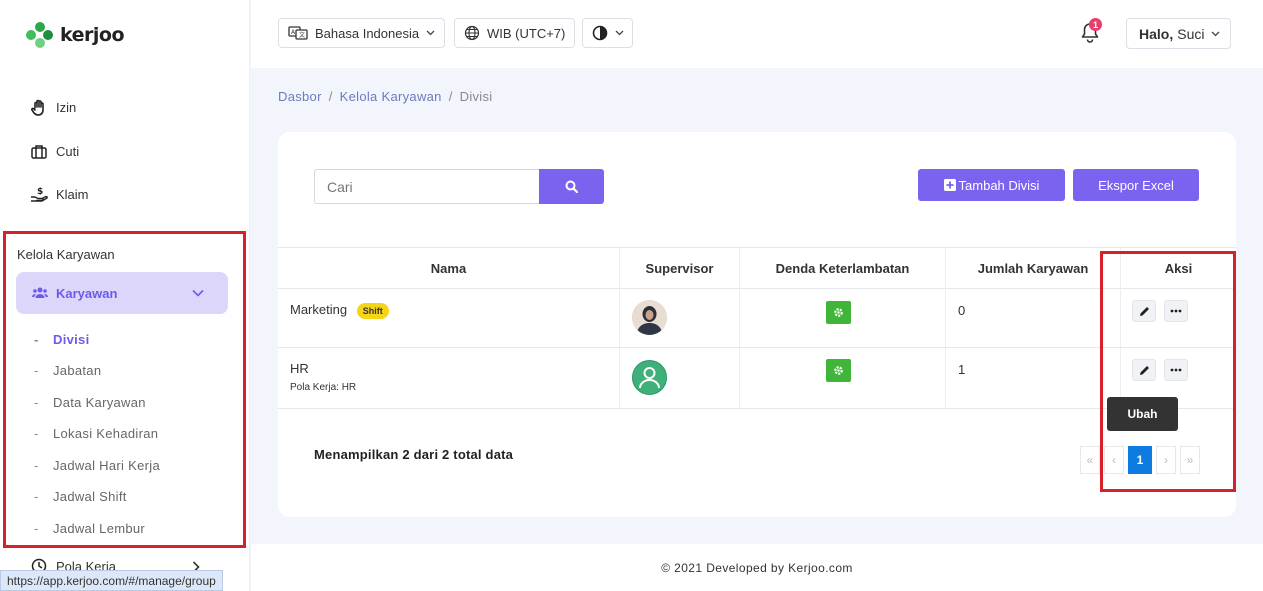  Describe the element at coordinates (124, 389) in the screenshot. I see `highlight-box-sidebar` at that location.